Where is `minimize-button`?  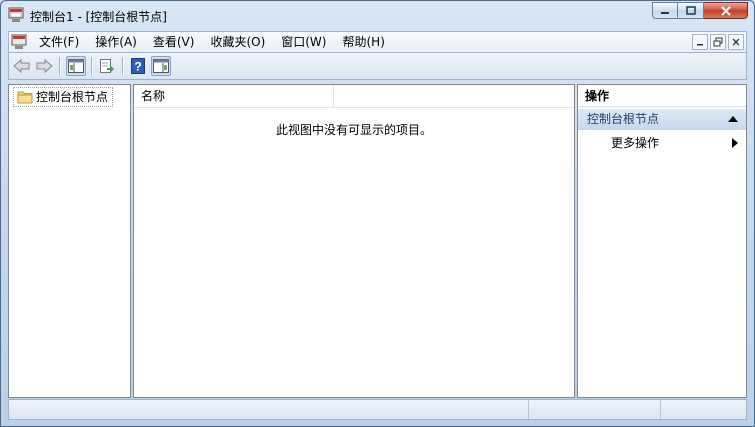 minimize-button is located at coordinates (665, 10).